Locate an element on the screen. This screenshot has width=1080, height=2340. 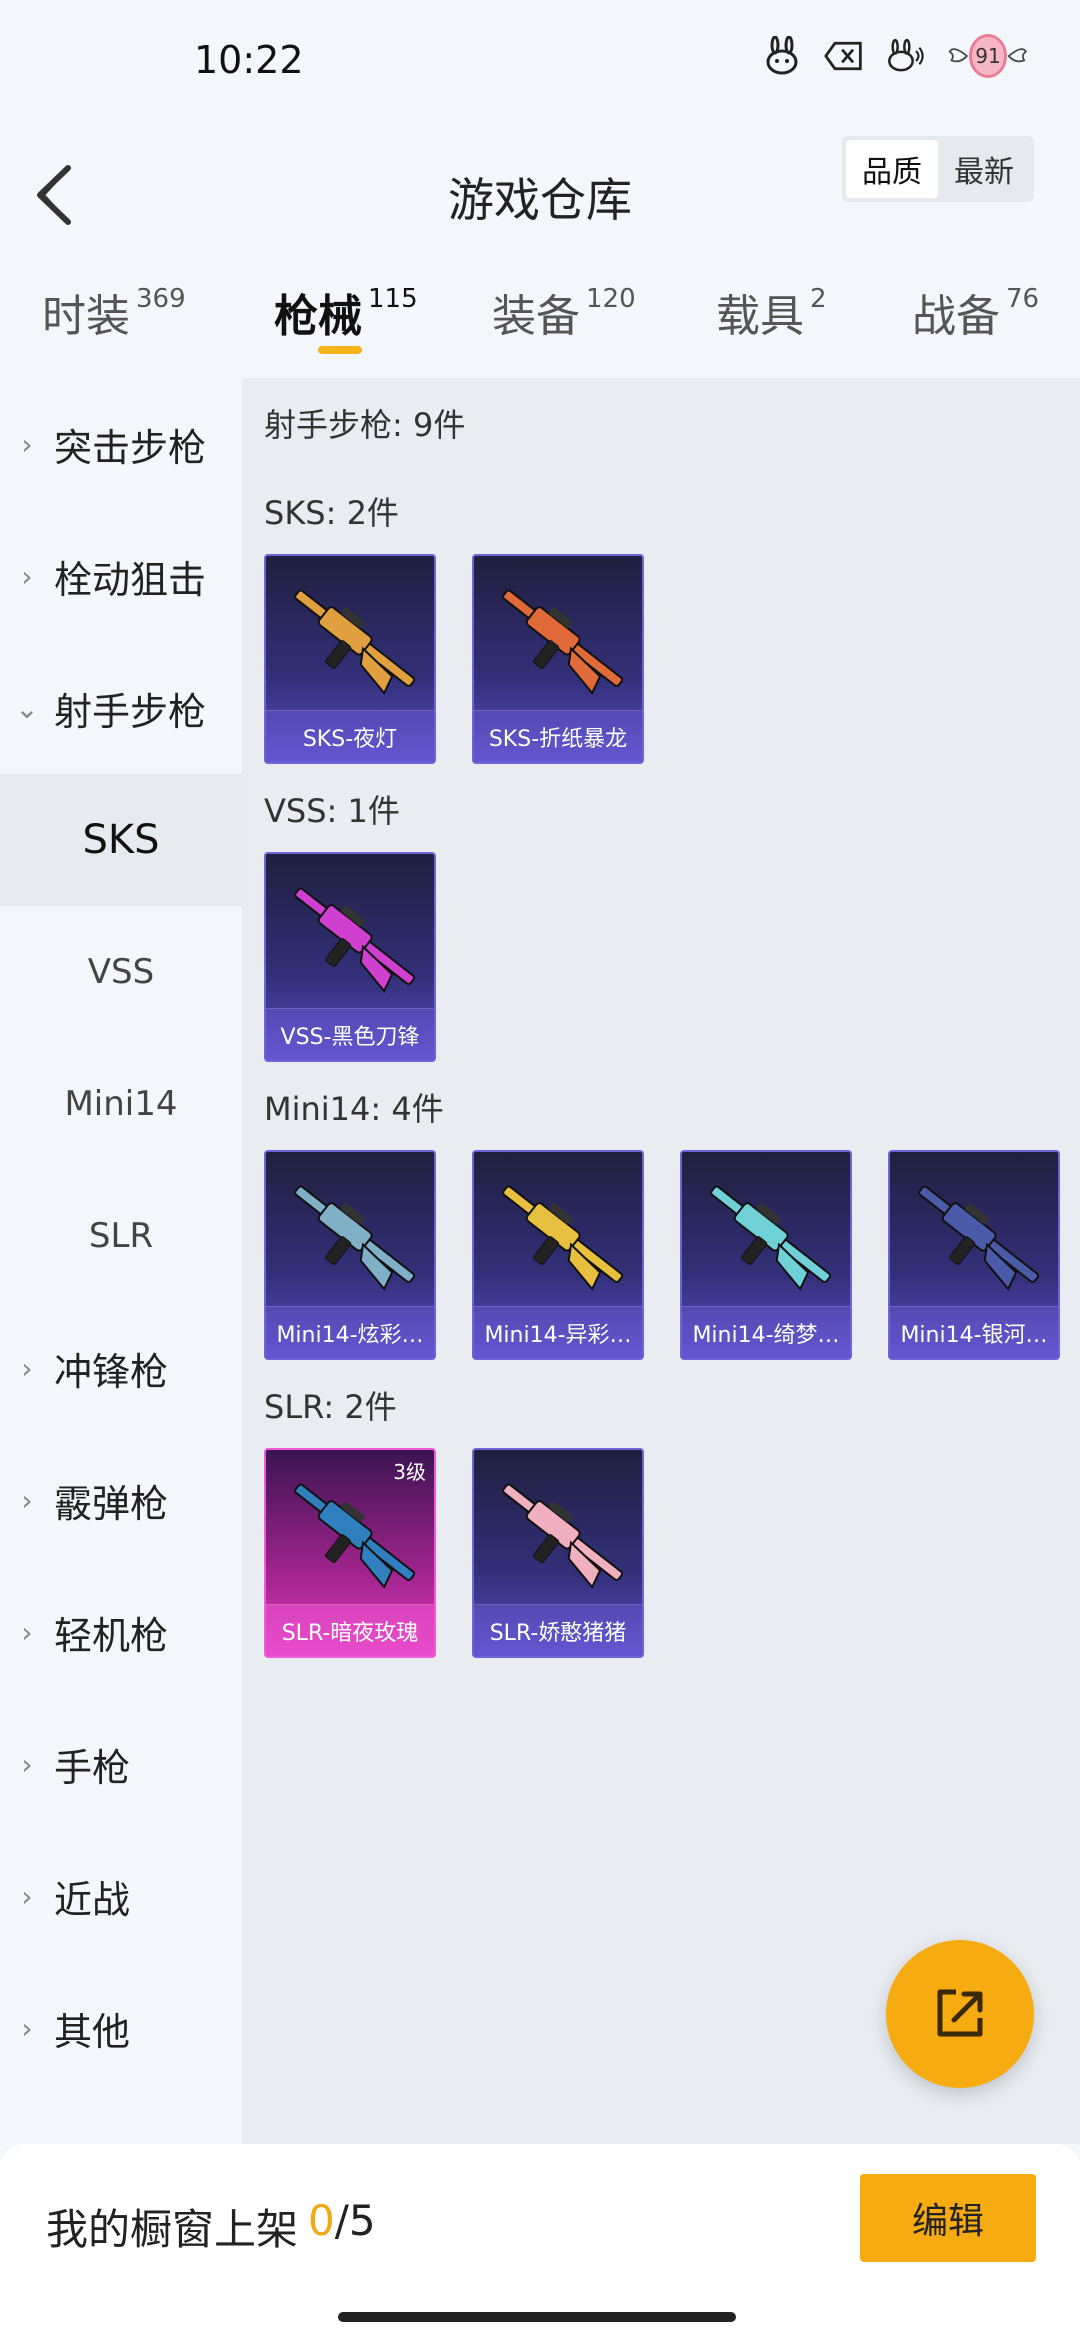
tab-label: 时装 is located at coordinates (86, 316).